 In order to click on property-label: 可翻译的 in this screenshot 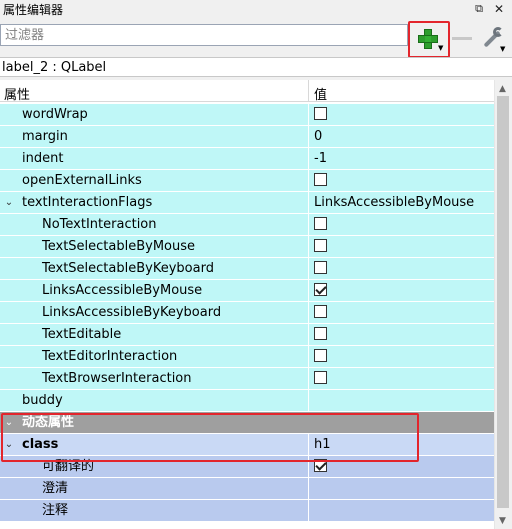, I will do `click(68, 466)`.